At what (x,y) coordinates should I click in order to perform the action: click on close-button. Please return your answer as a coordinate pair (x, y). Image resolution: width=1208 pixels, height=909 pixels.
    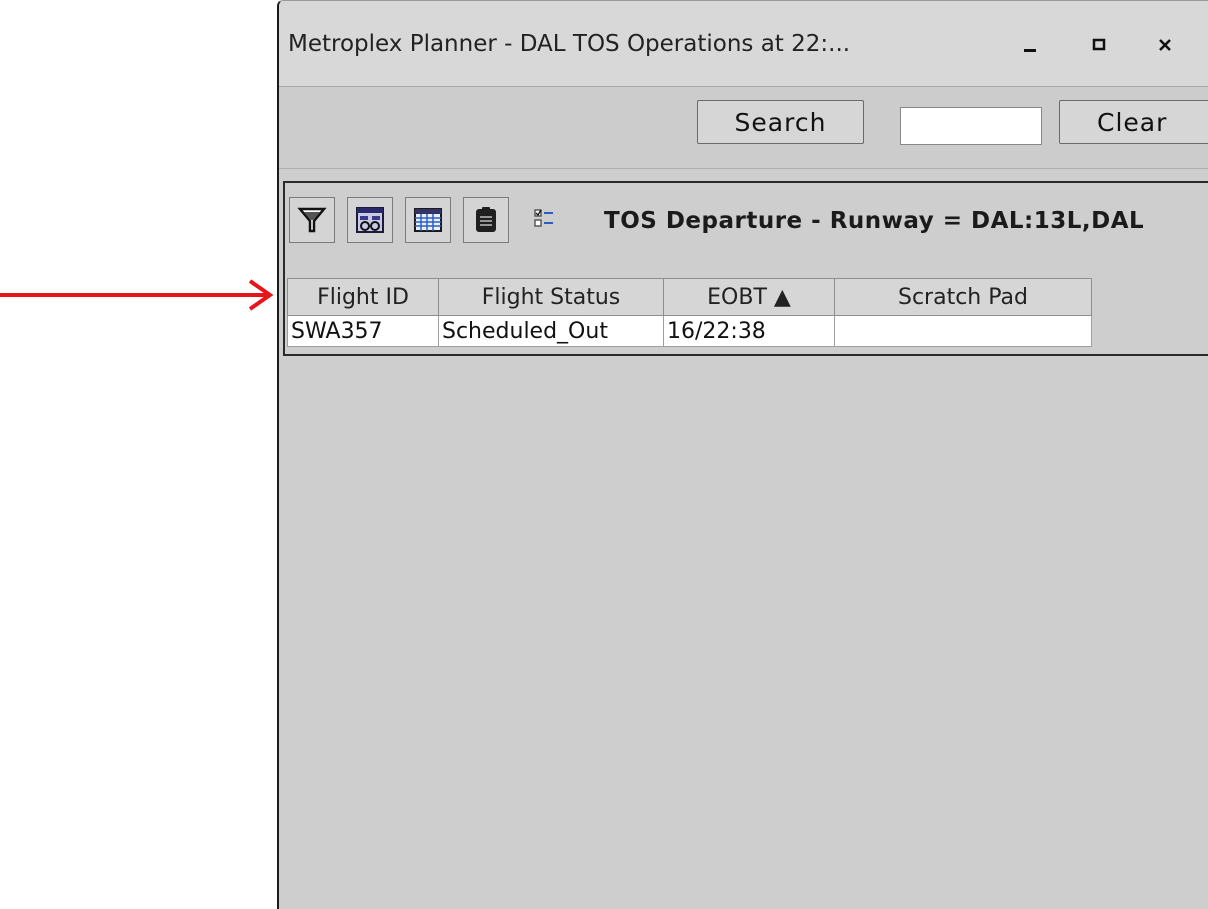
    Looking at the image, I should click on (1165, 45).